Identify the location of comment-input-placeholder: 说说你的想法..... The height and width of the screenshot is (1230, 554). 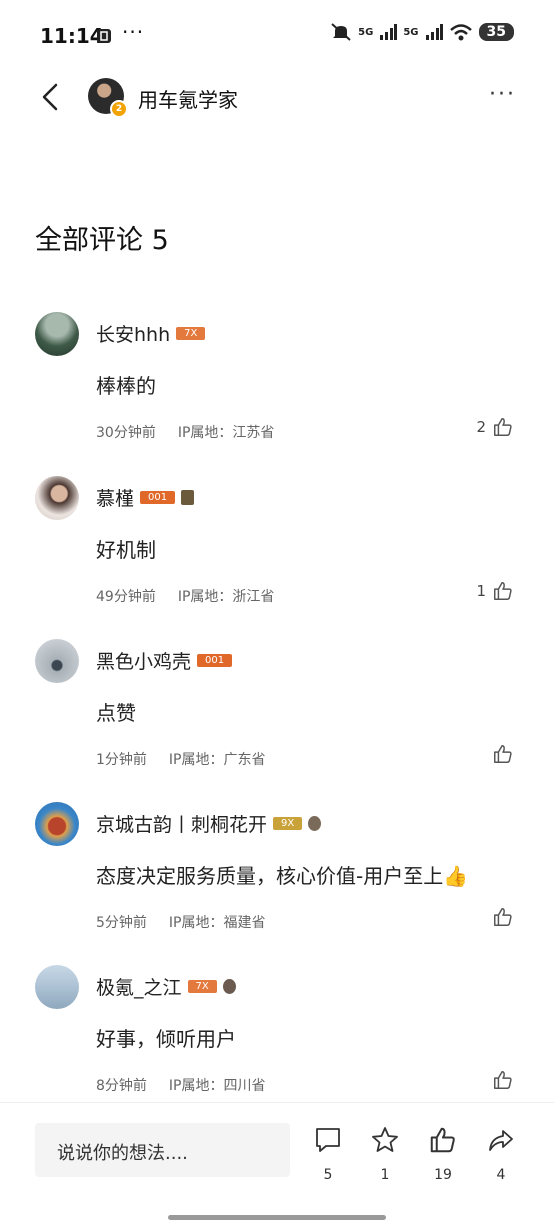
(122, 1153).